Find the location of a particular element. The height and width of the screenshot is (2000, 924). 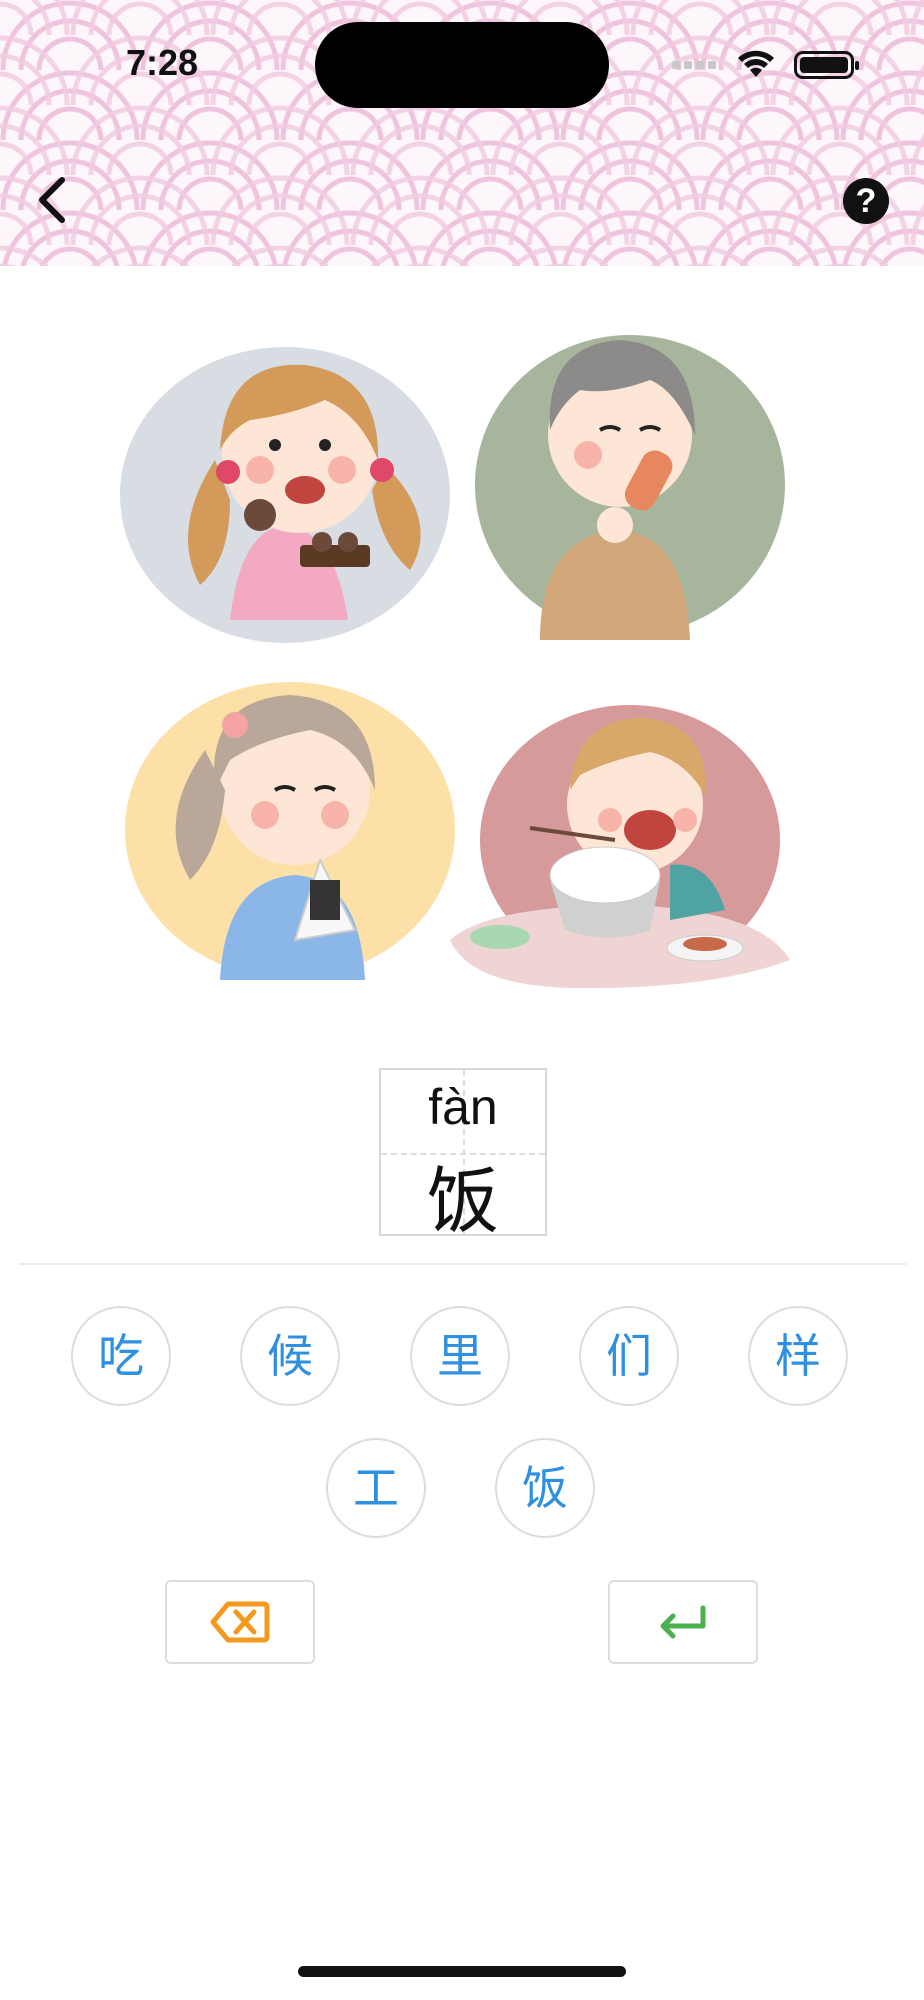

girl-eating-skewer-image is located at coordinates (285, 495).